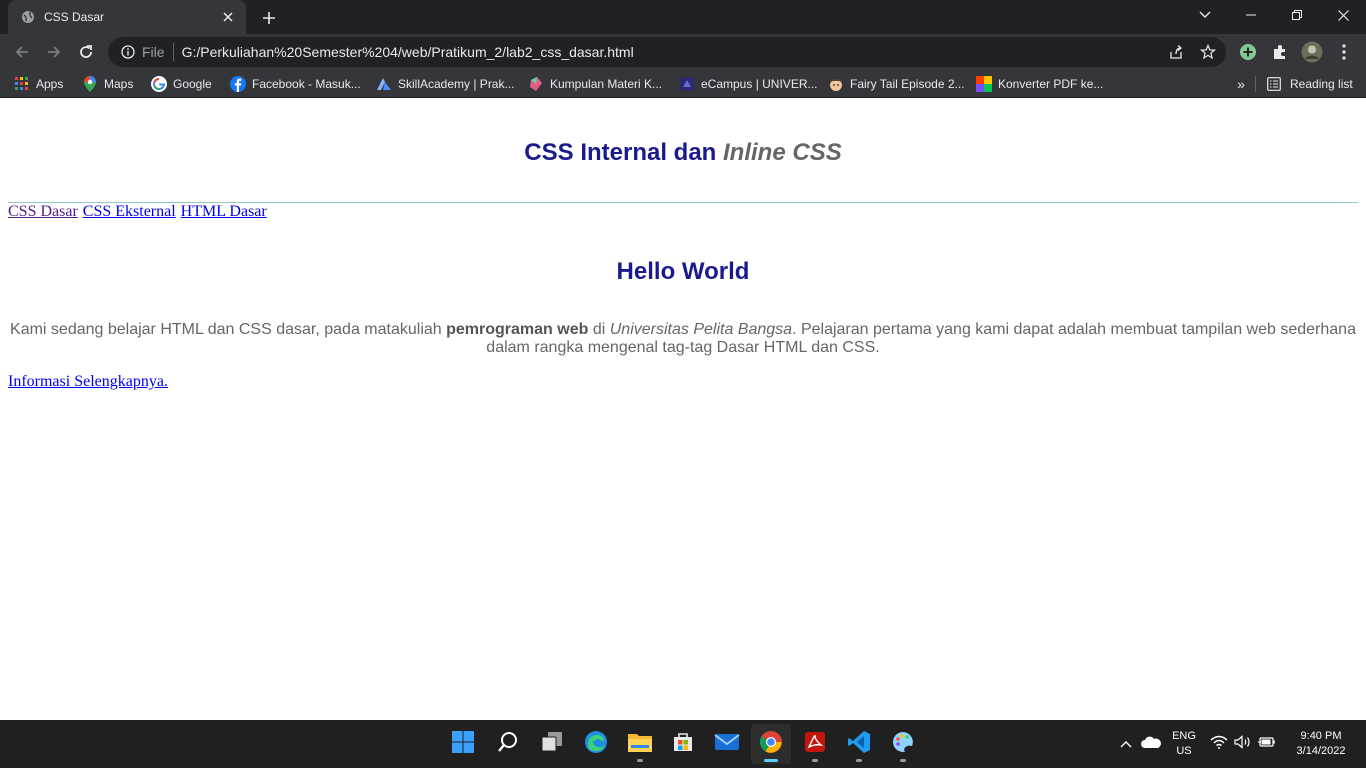 This screenshot has width=1366, height=768. Describe the element at coordinates (1267, 744) in the screenshot. I see `battery-icon` at that location.